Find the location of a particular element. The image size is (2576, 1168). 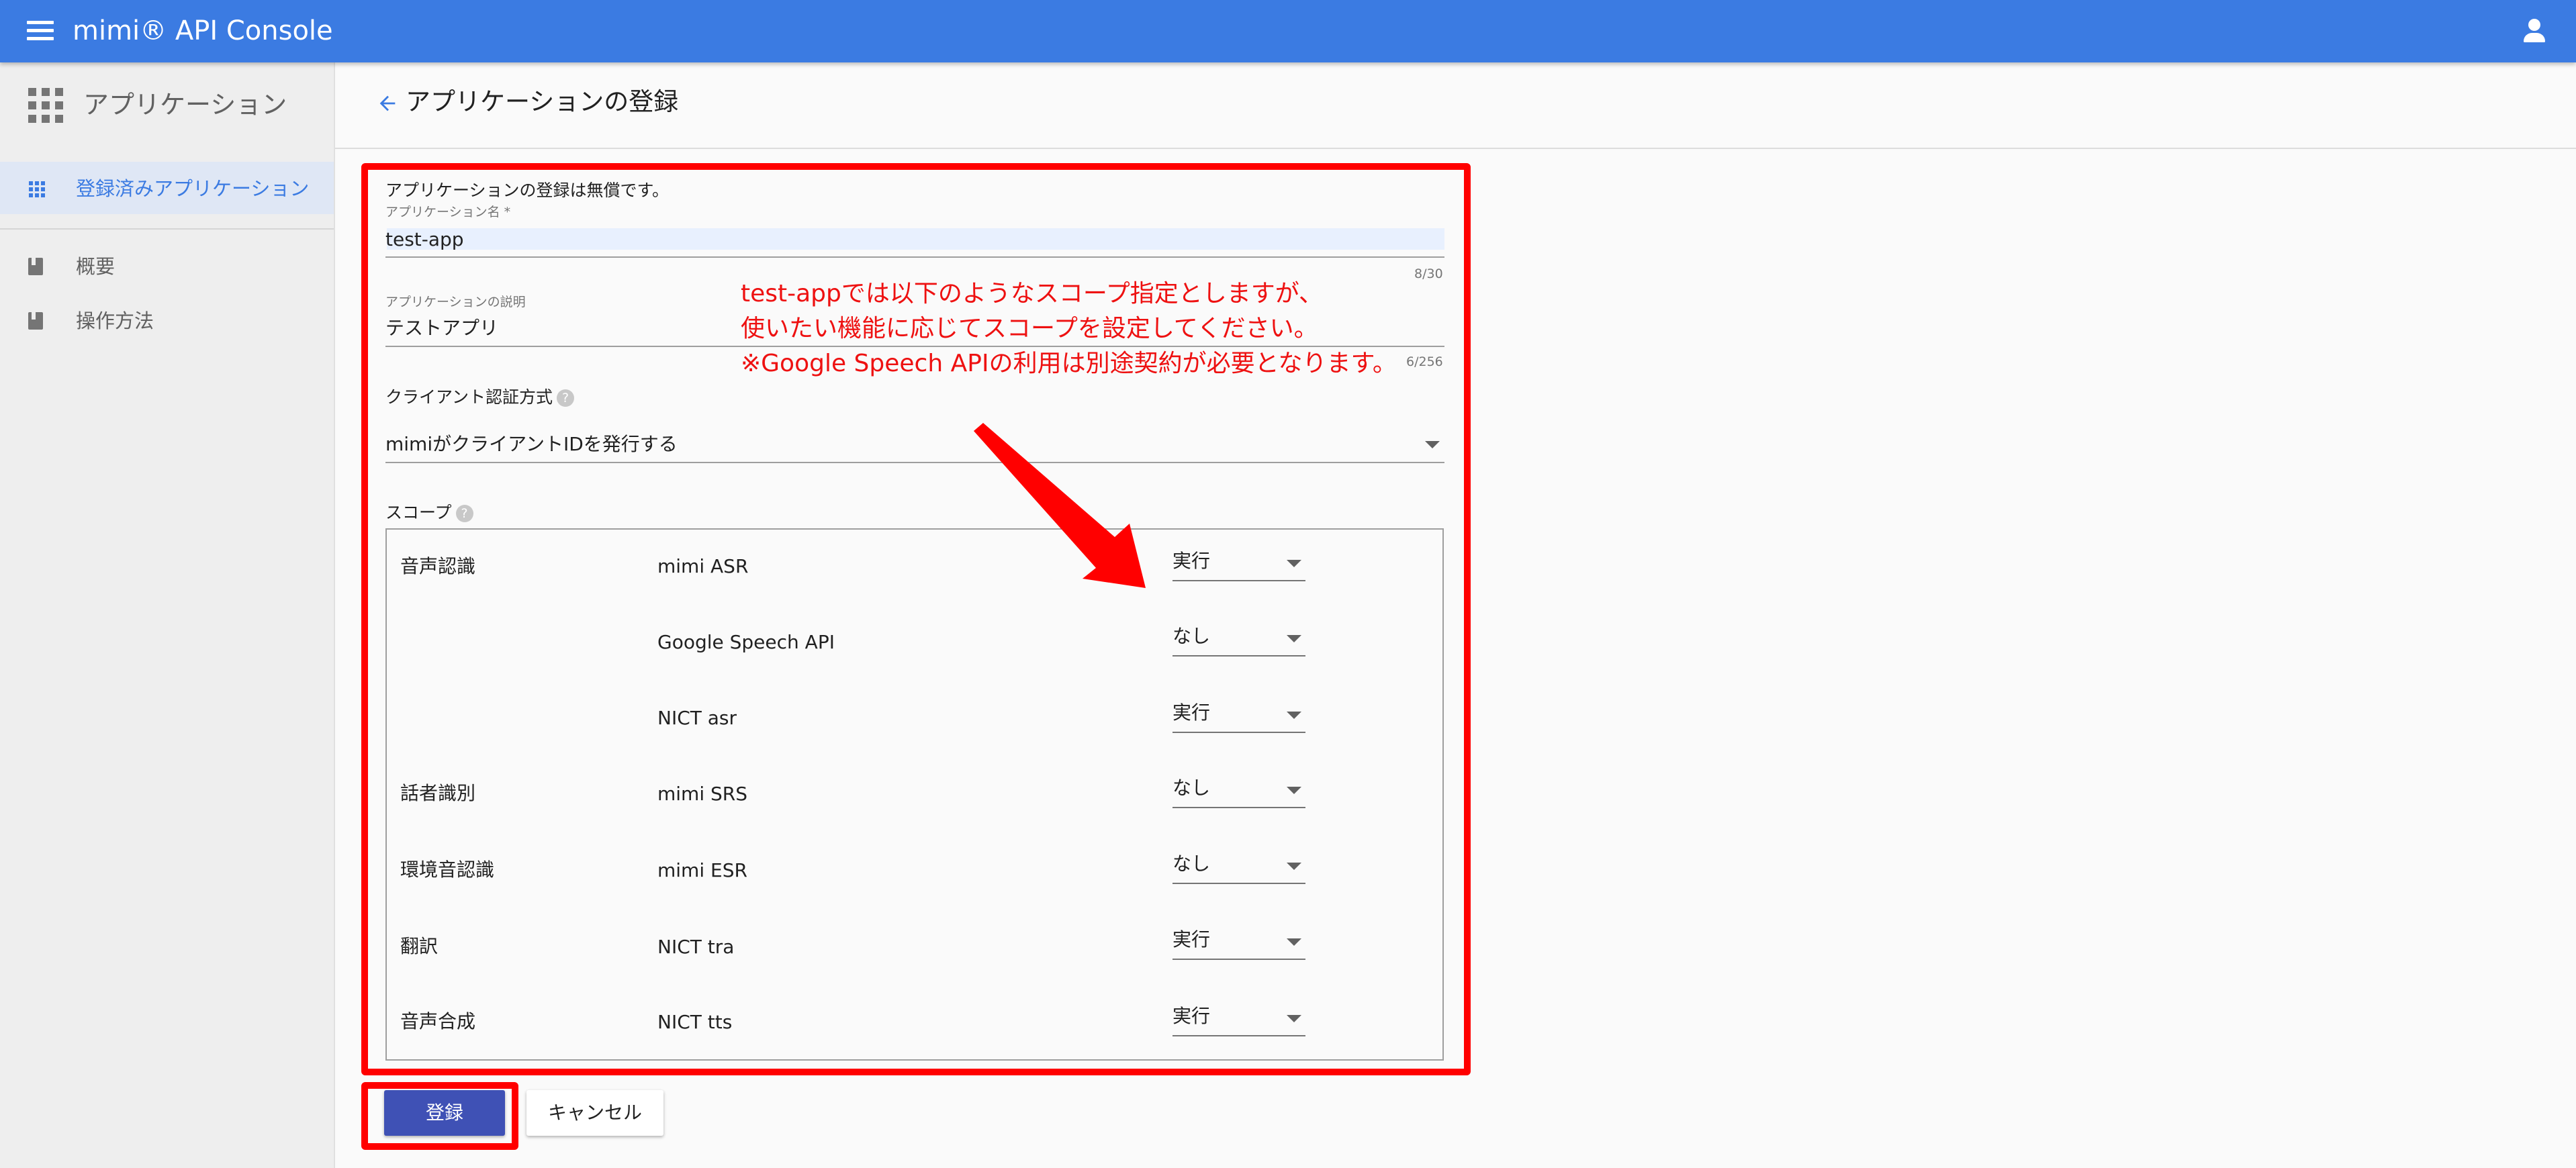

sidebar-divider is located at coordinates (167, 229).